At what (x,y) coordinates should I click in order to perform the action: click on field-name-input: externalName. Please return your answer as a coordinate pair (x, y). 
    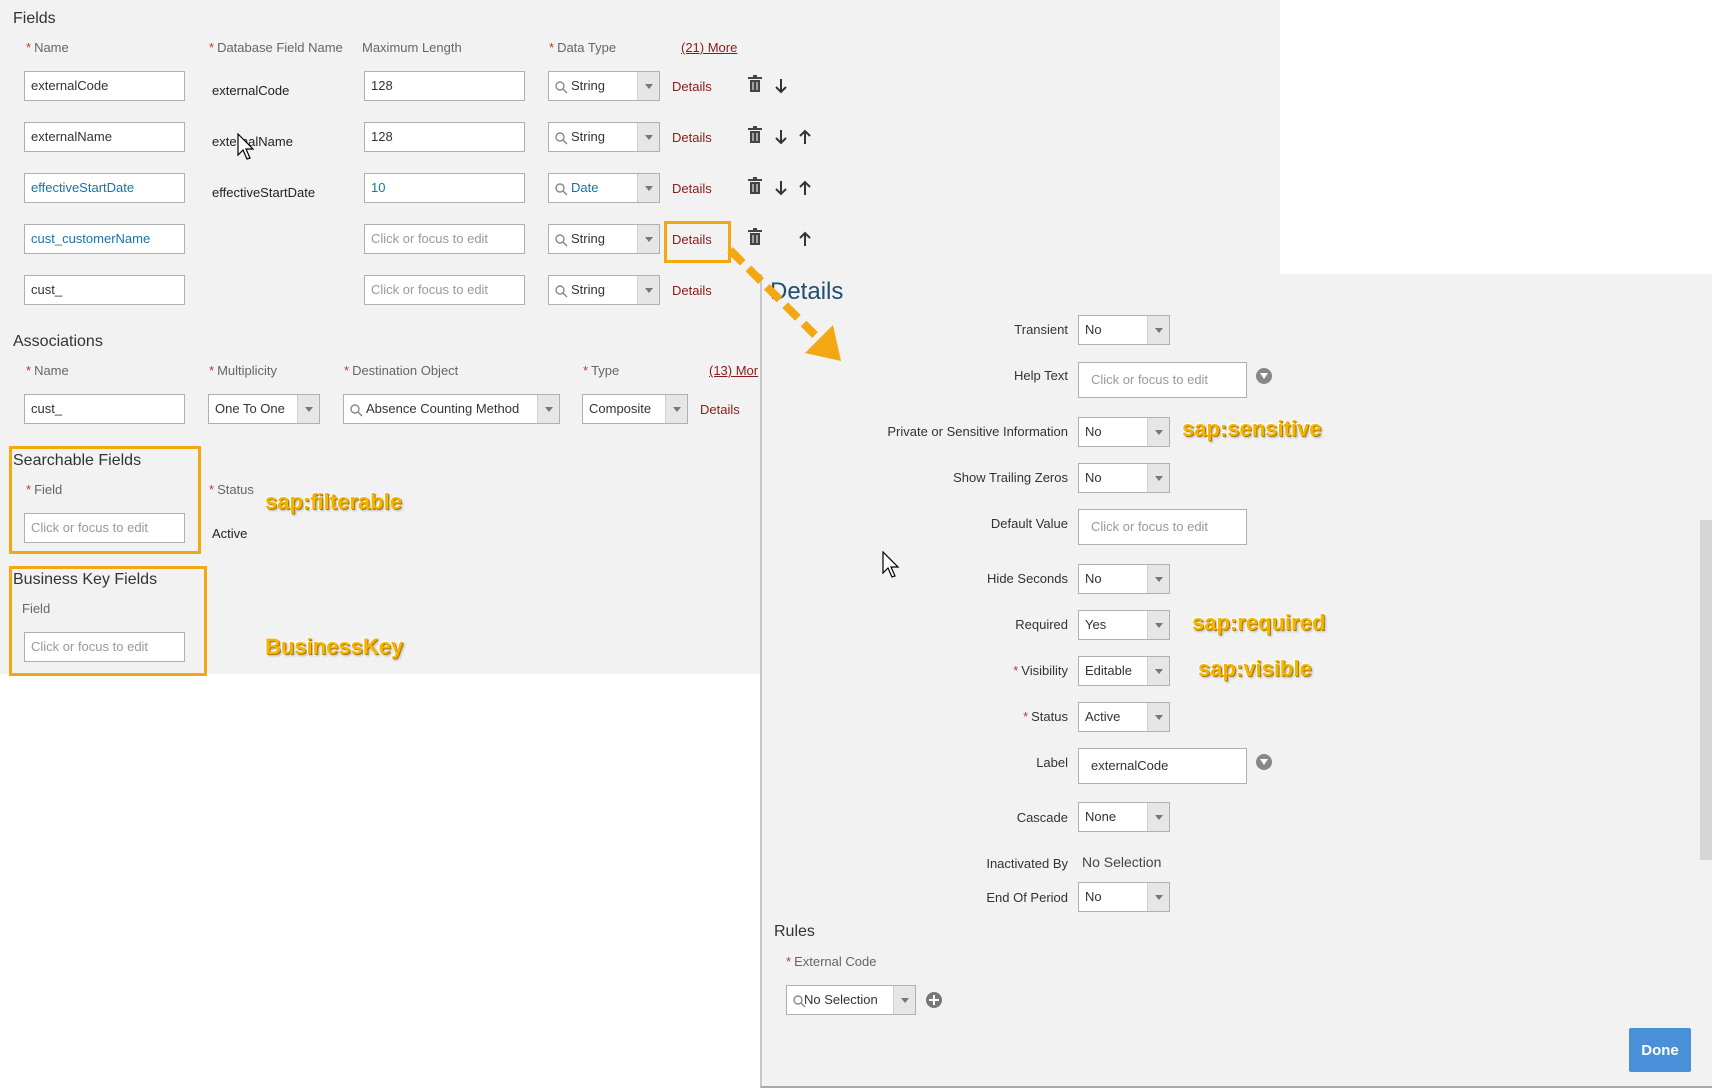
    Looking at the image, I should click on (104, 137).